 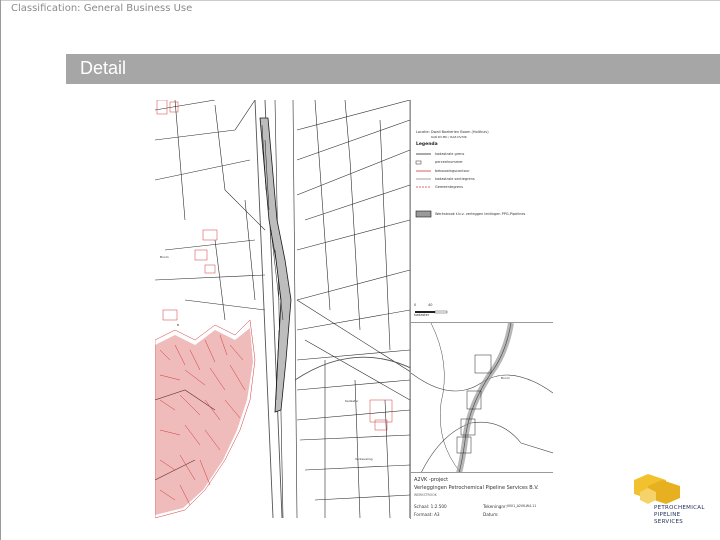 I want to click on legend-title: Legenda, so click(x=427, y=144).